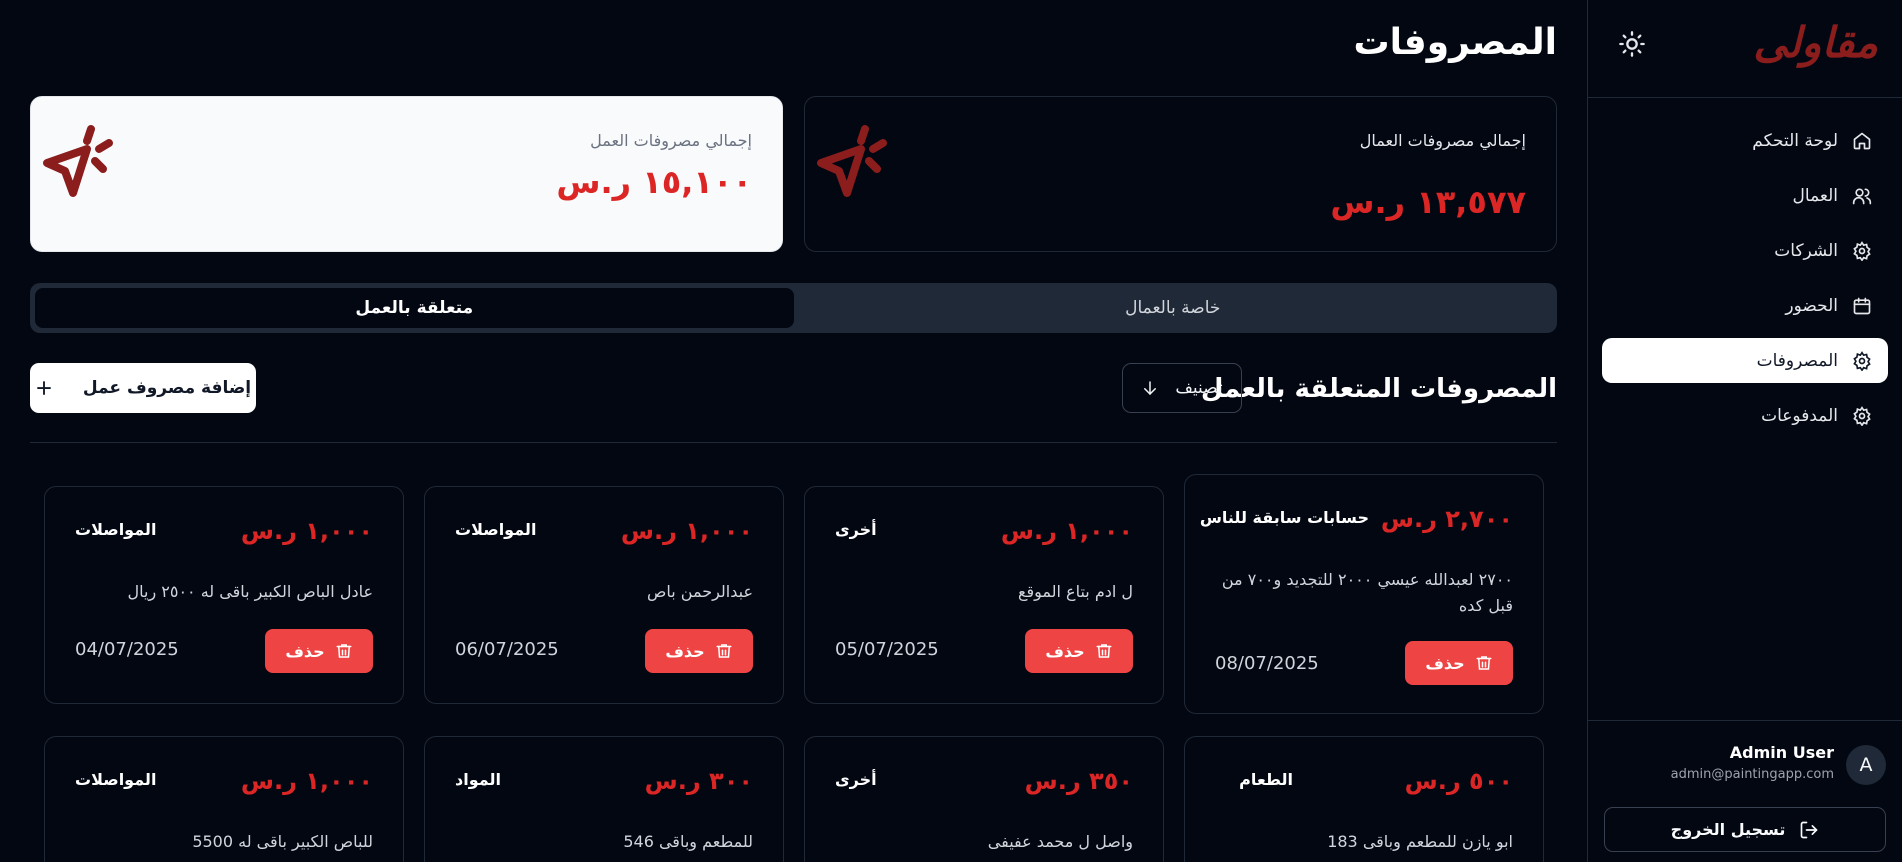  I want to click on expense-date: 04/07/2025, so click(127, 649).